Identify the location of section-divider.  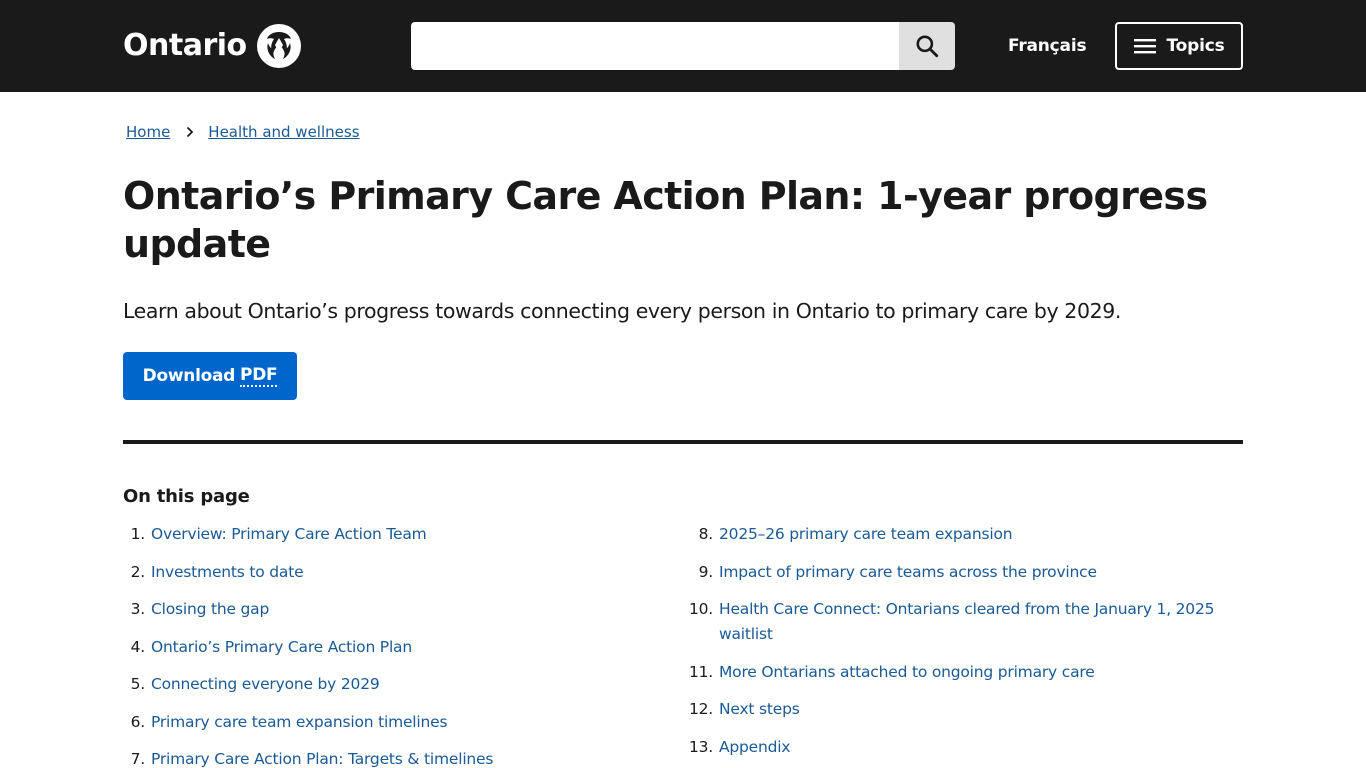
(683, 442).